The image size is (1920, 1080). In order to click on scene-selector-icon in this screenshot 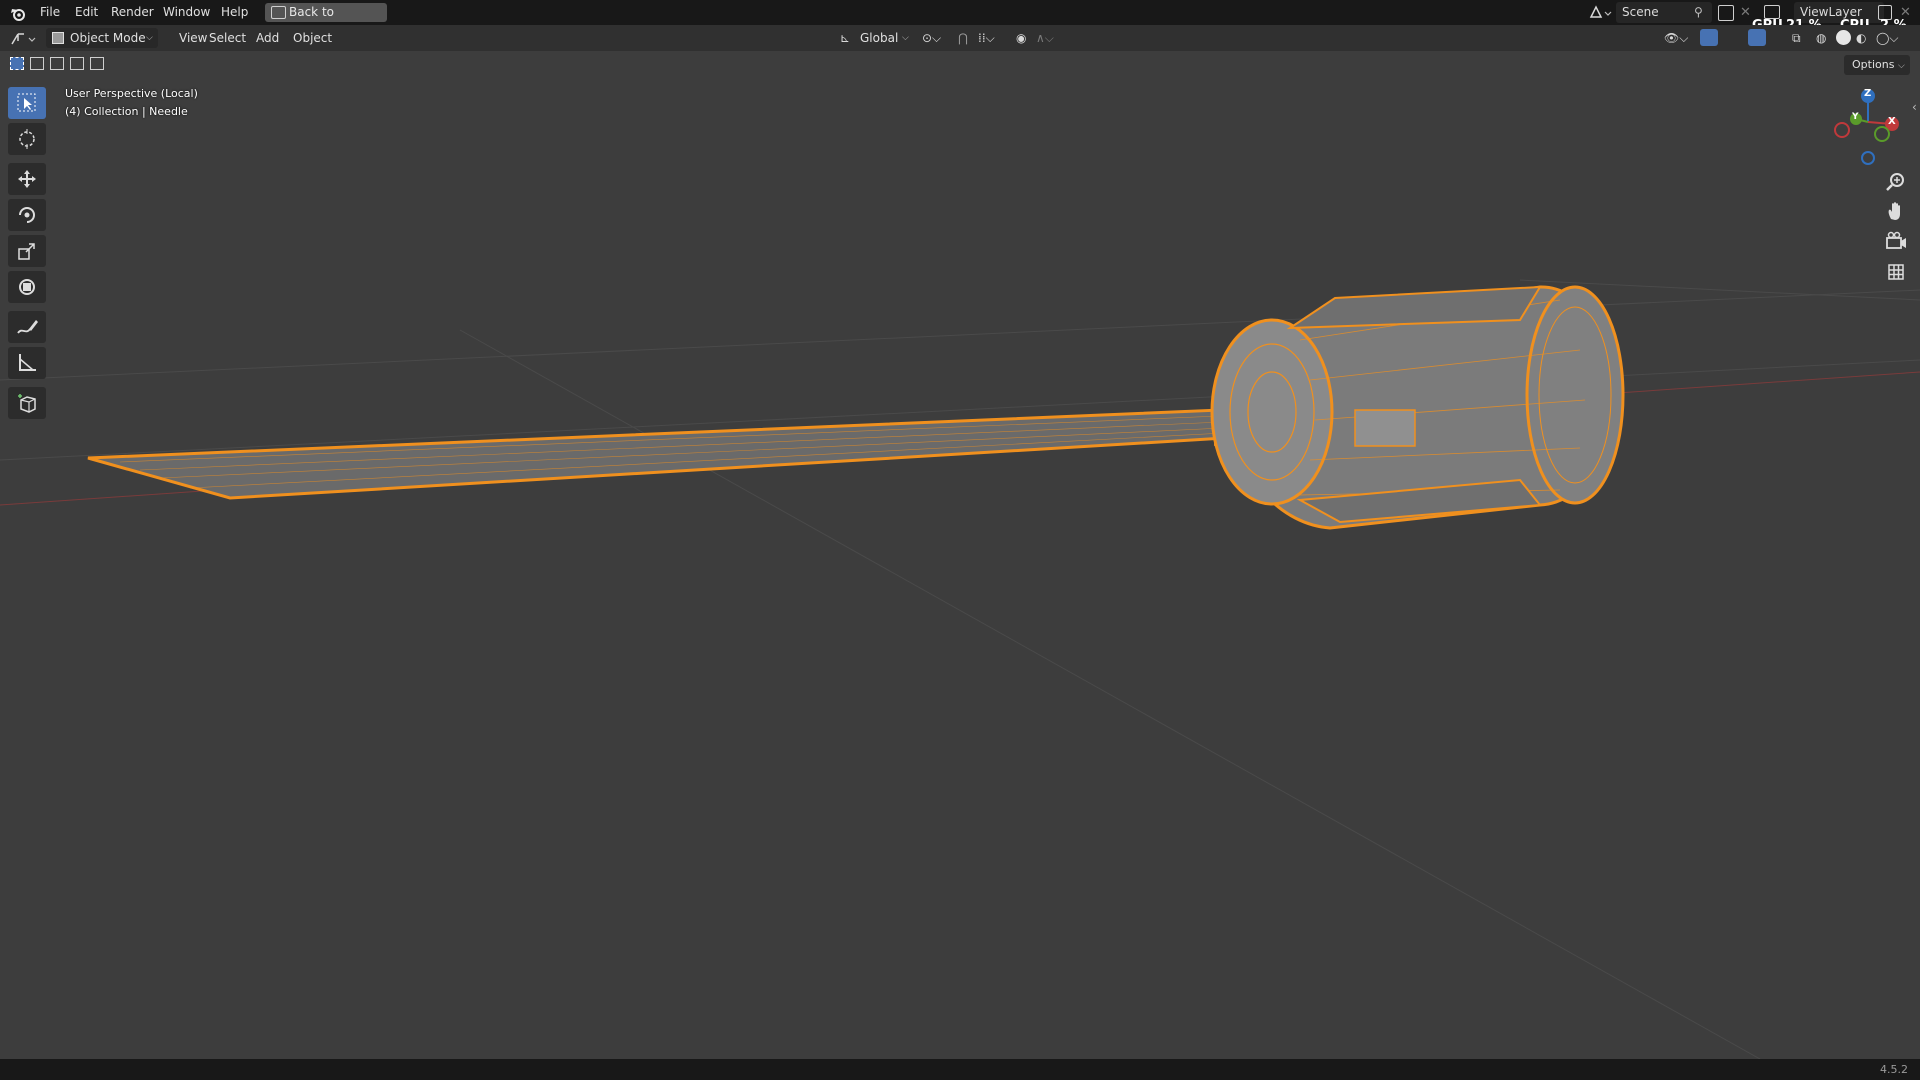, I will do `click(1601, 12)`.